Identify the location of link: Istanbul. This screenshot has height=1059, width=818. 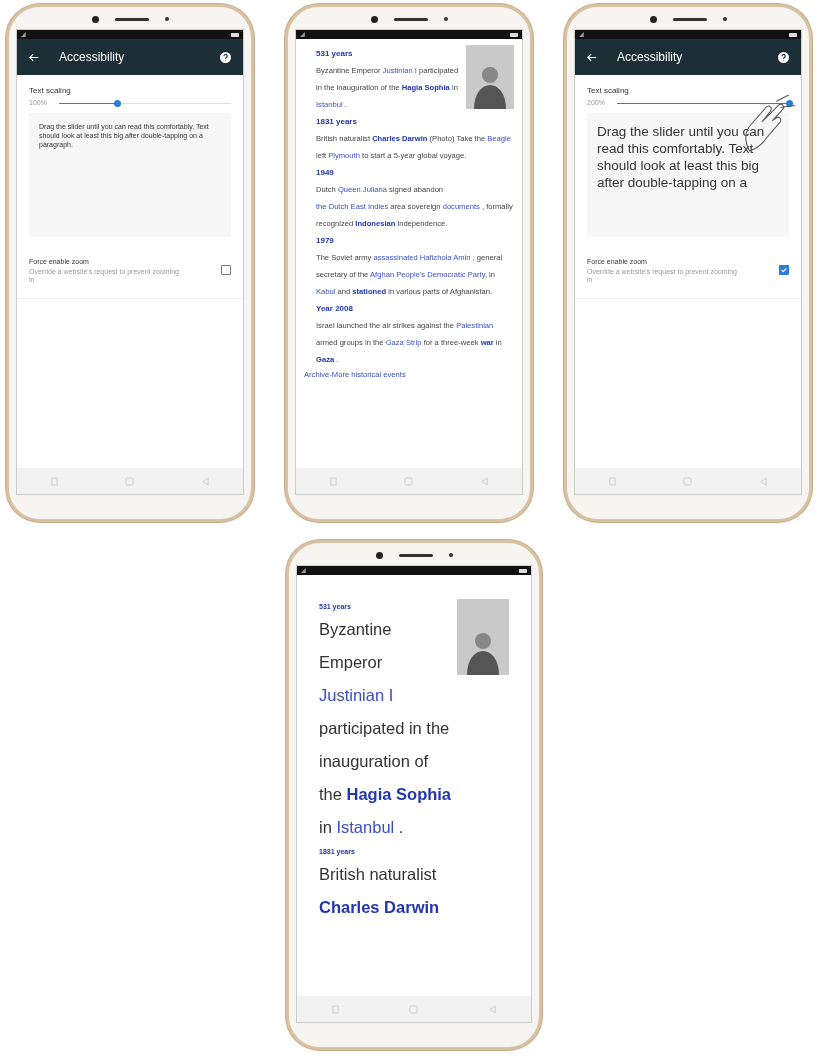
(365, 827).